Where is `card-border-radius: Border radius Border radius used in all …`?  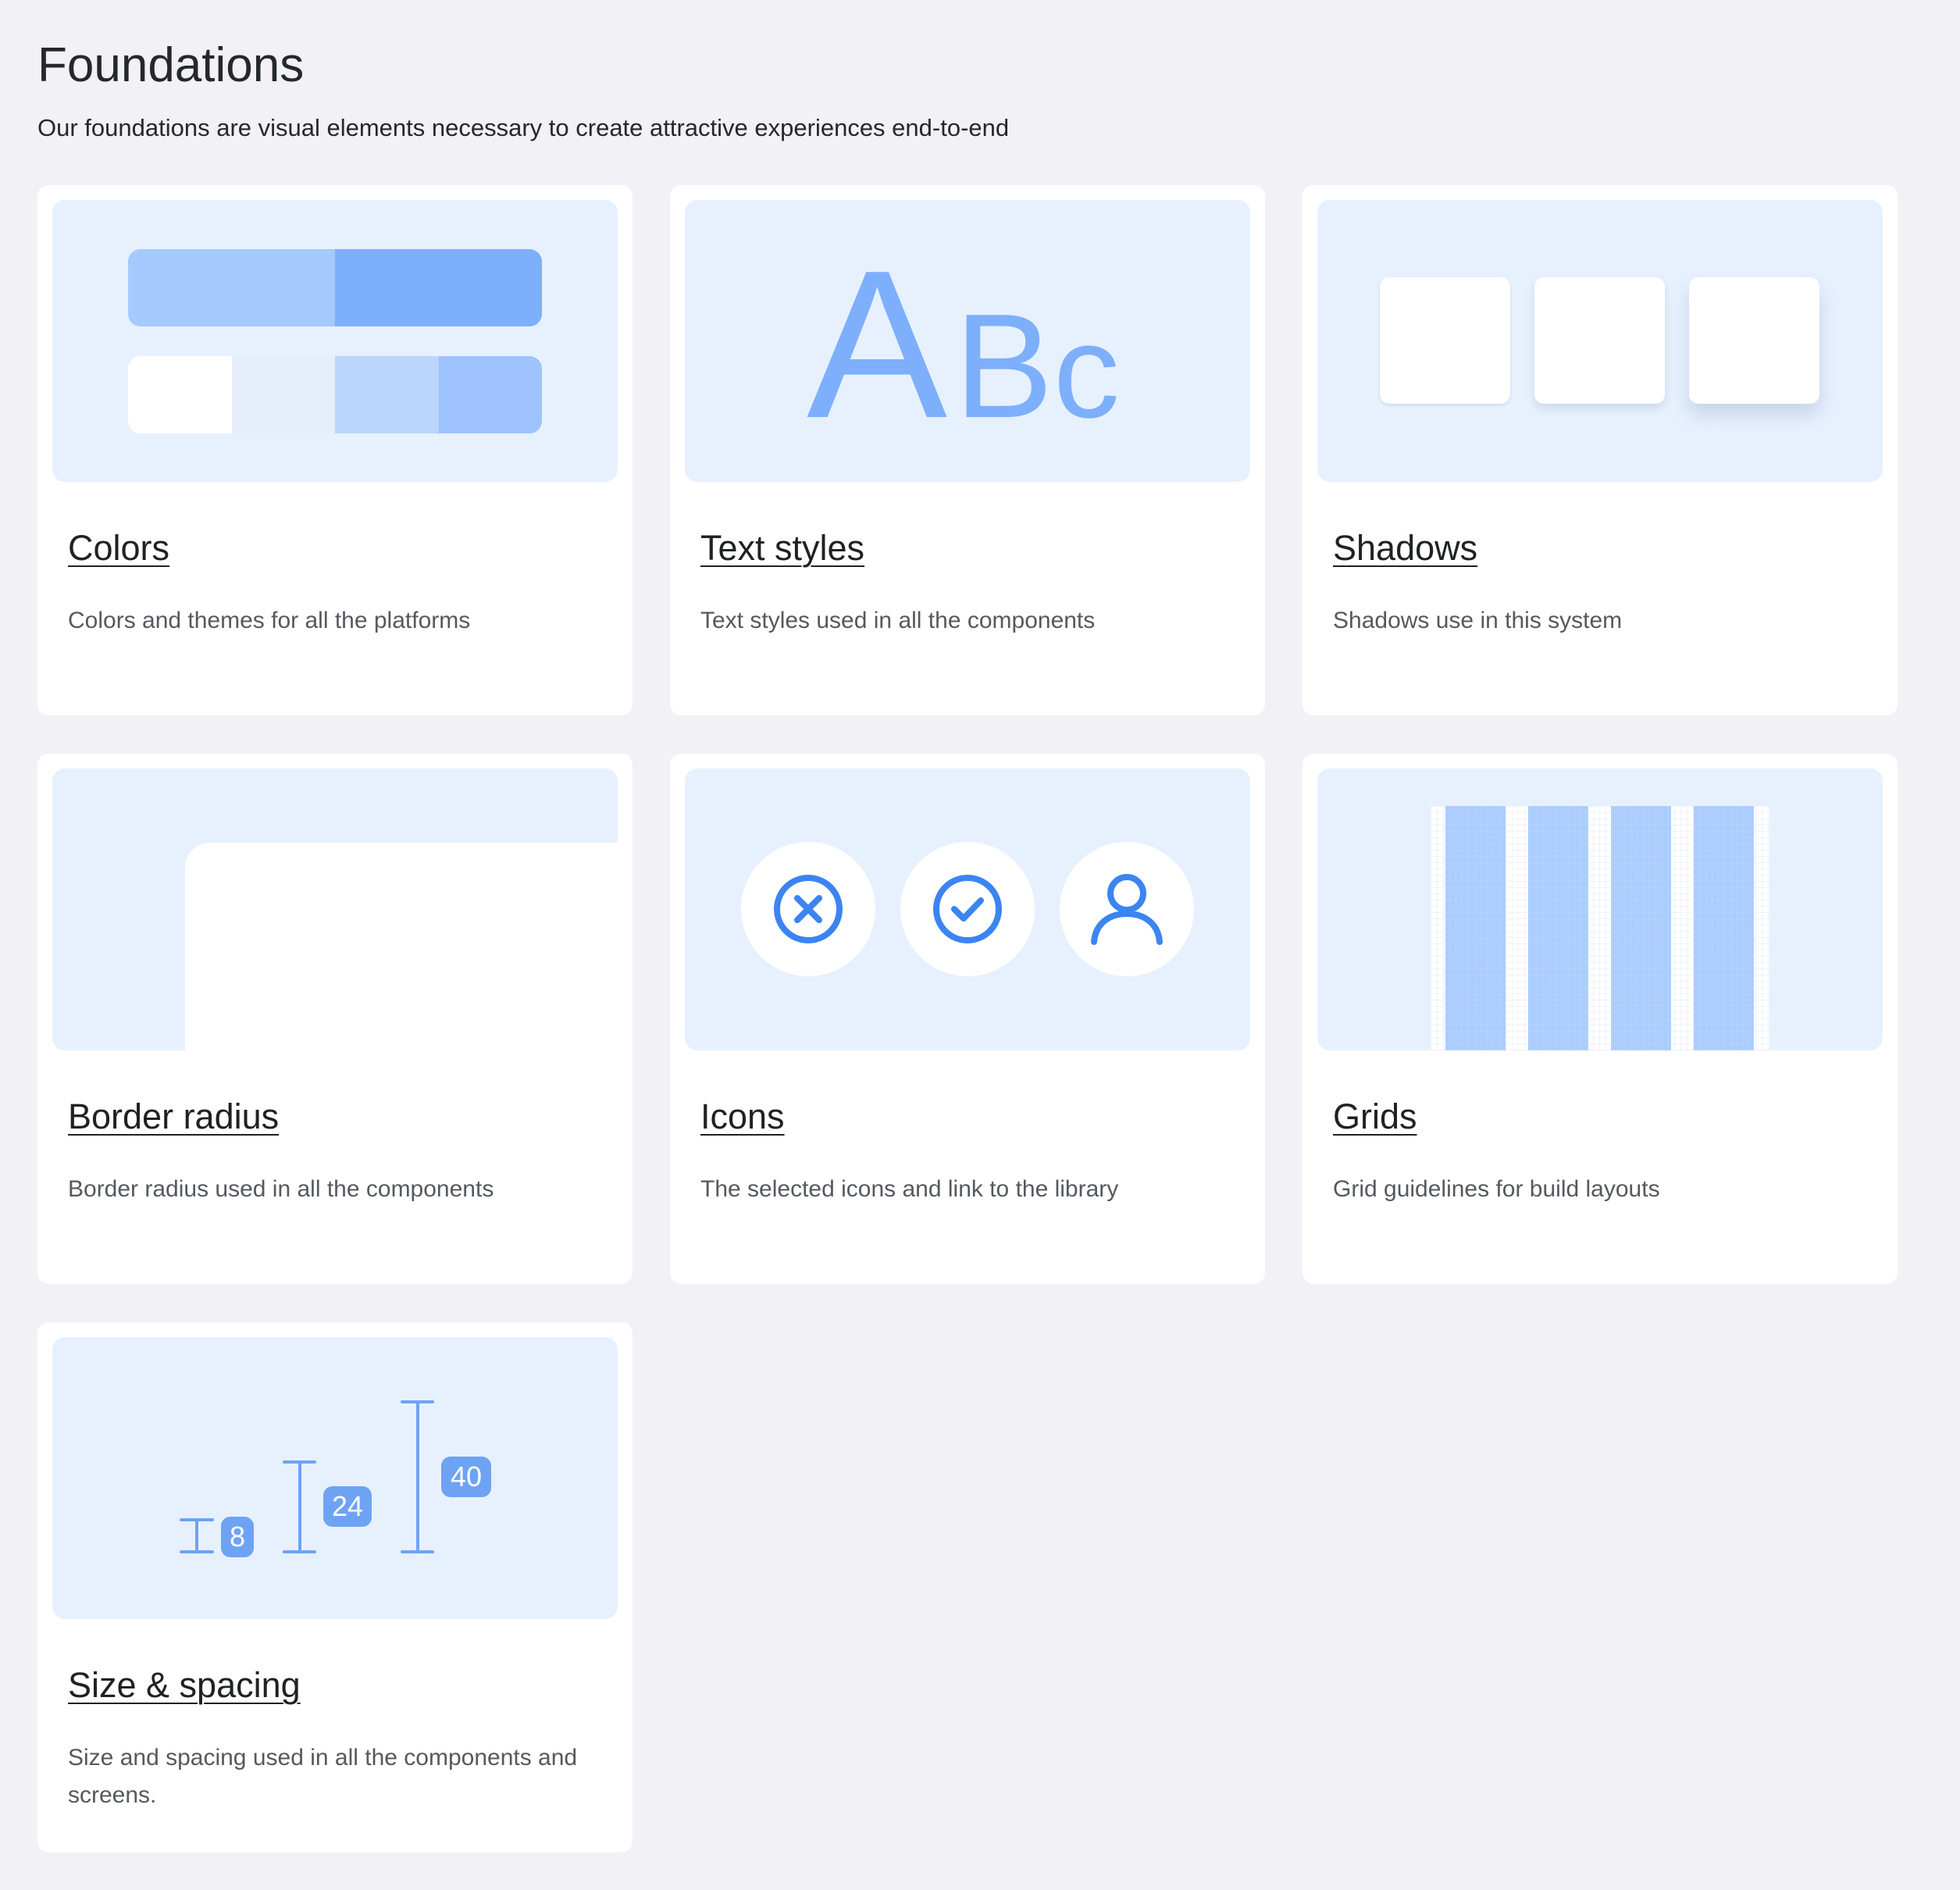 card-border-radius: Border radius Border radius used in all … is located at coordinates (335, 1019).